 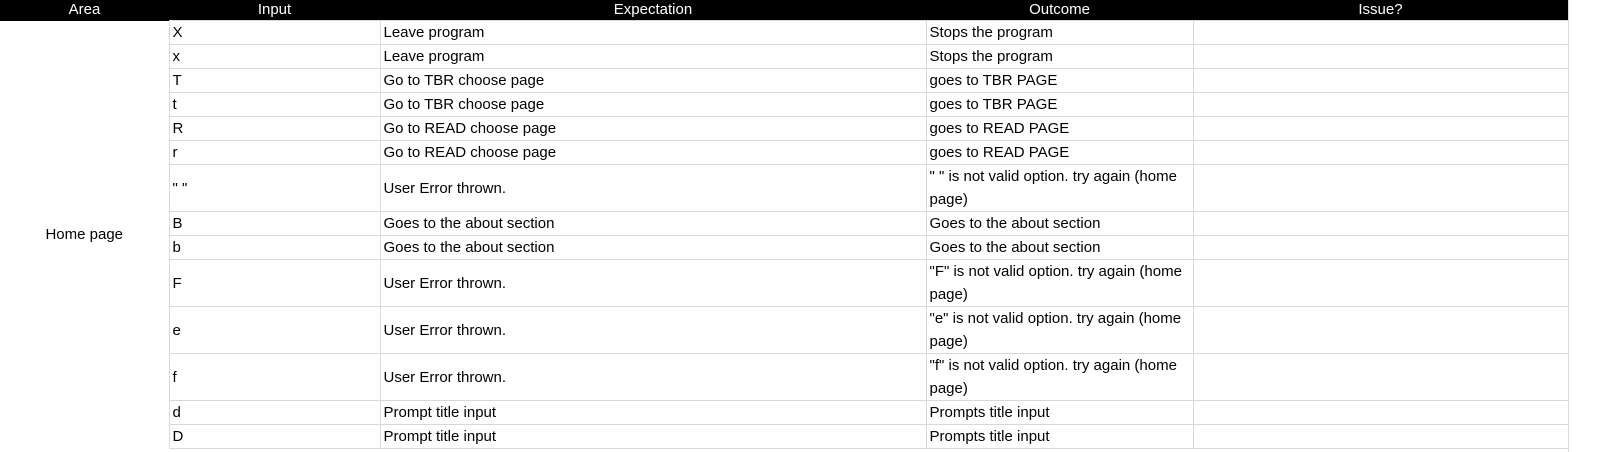 I want to click on header-issue: Issue?, so click(x=1380, y=10).